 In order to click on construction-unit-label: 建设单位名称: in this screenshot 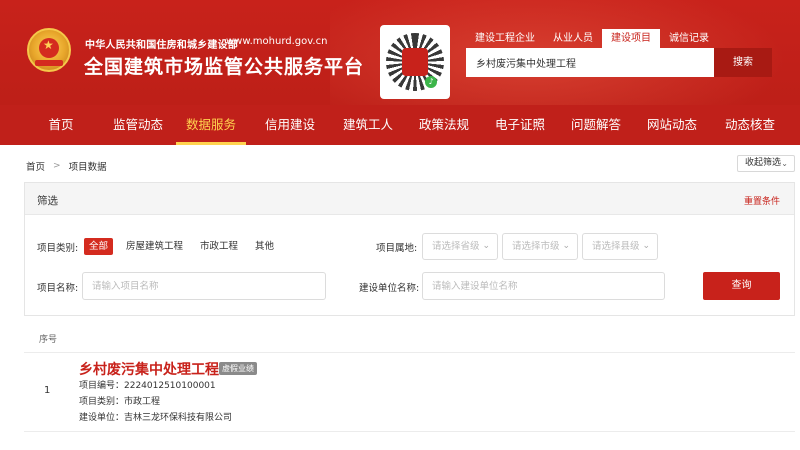, I will do `click(389, 288)`.